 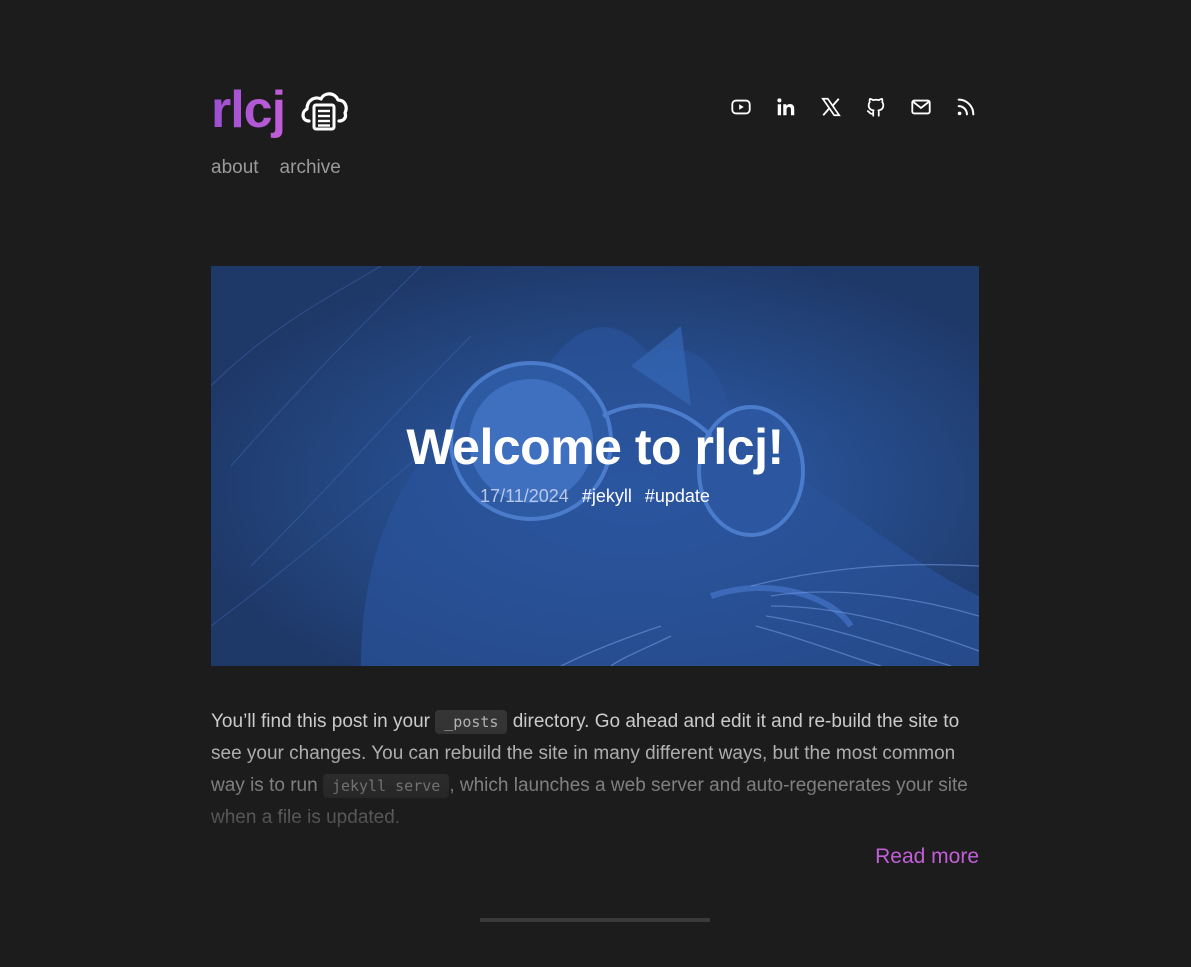 What do you see at coordinates (876, 107) in the screenshot?
I see `github-icon` at bounding box center [876, 107].